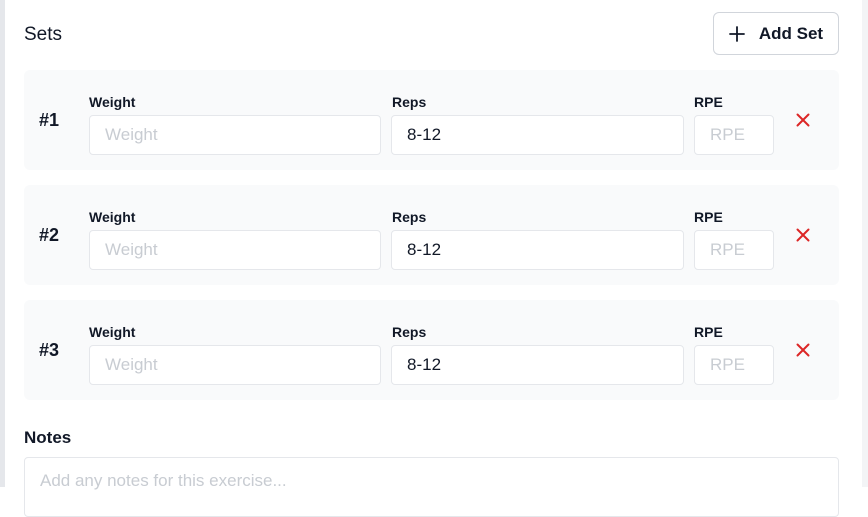 This screenshot has width=868, height=517. I want to click on sets-title: Sets, so click(43, 34).